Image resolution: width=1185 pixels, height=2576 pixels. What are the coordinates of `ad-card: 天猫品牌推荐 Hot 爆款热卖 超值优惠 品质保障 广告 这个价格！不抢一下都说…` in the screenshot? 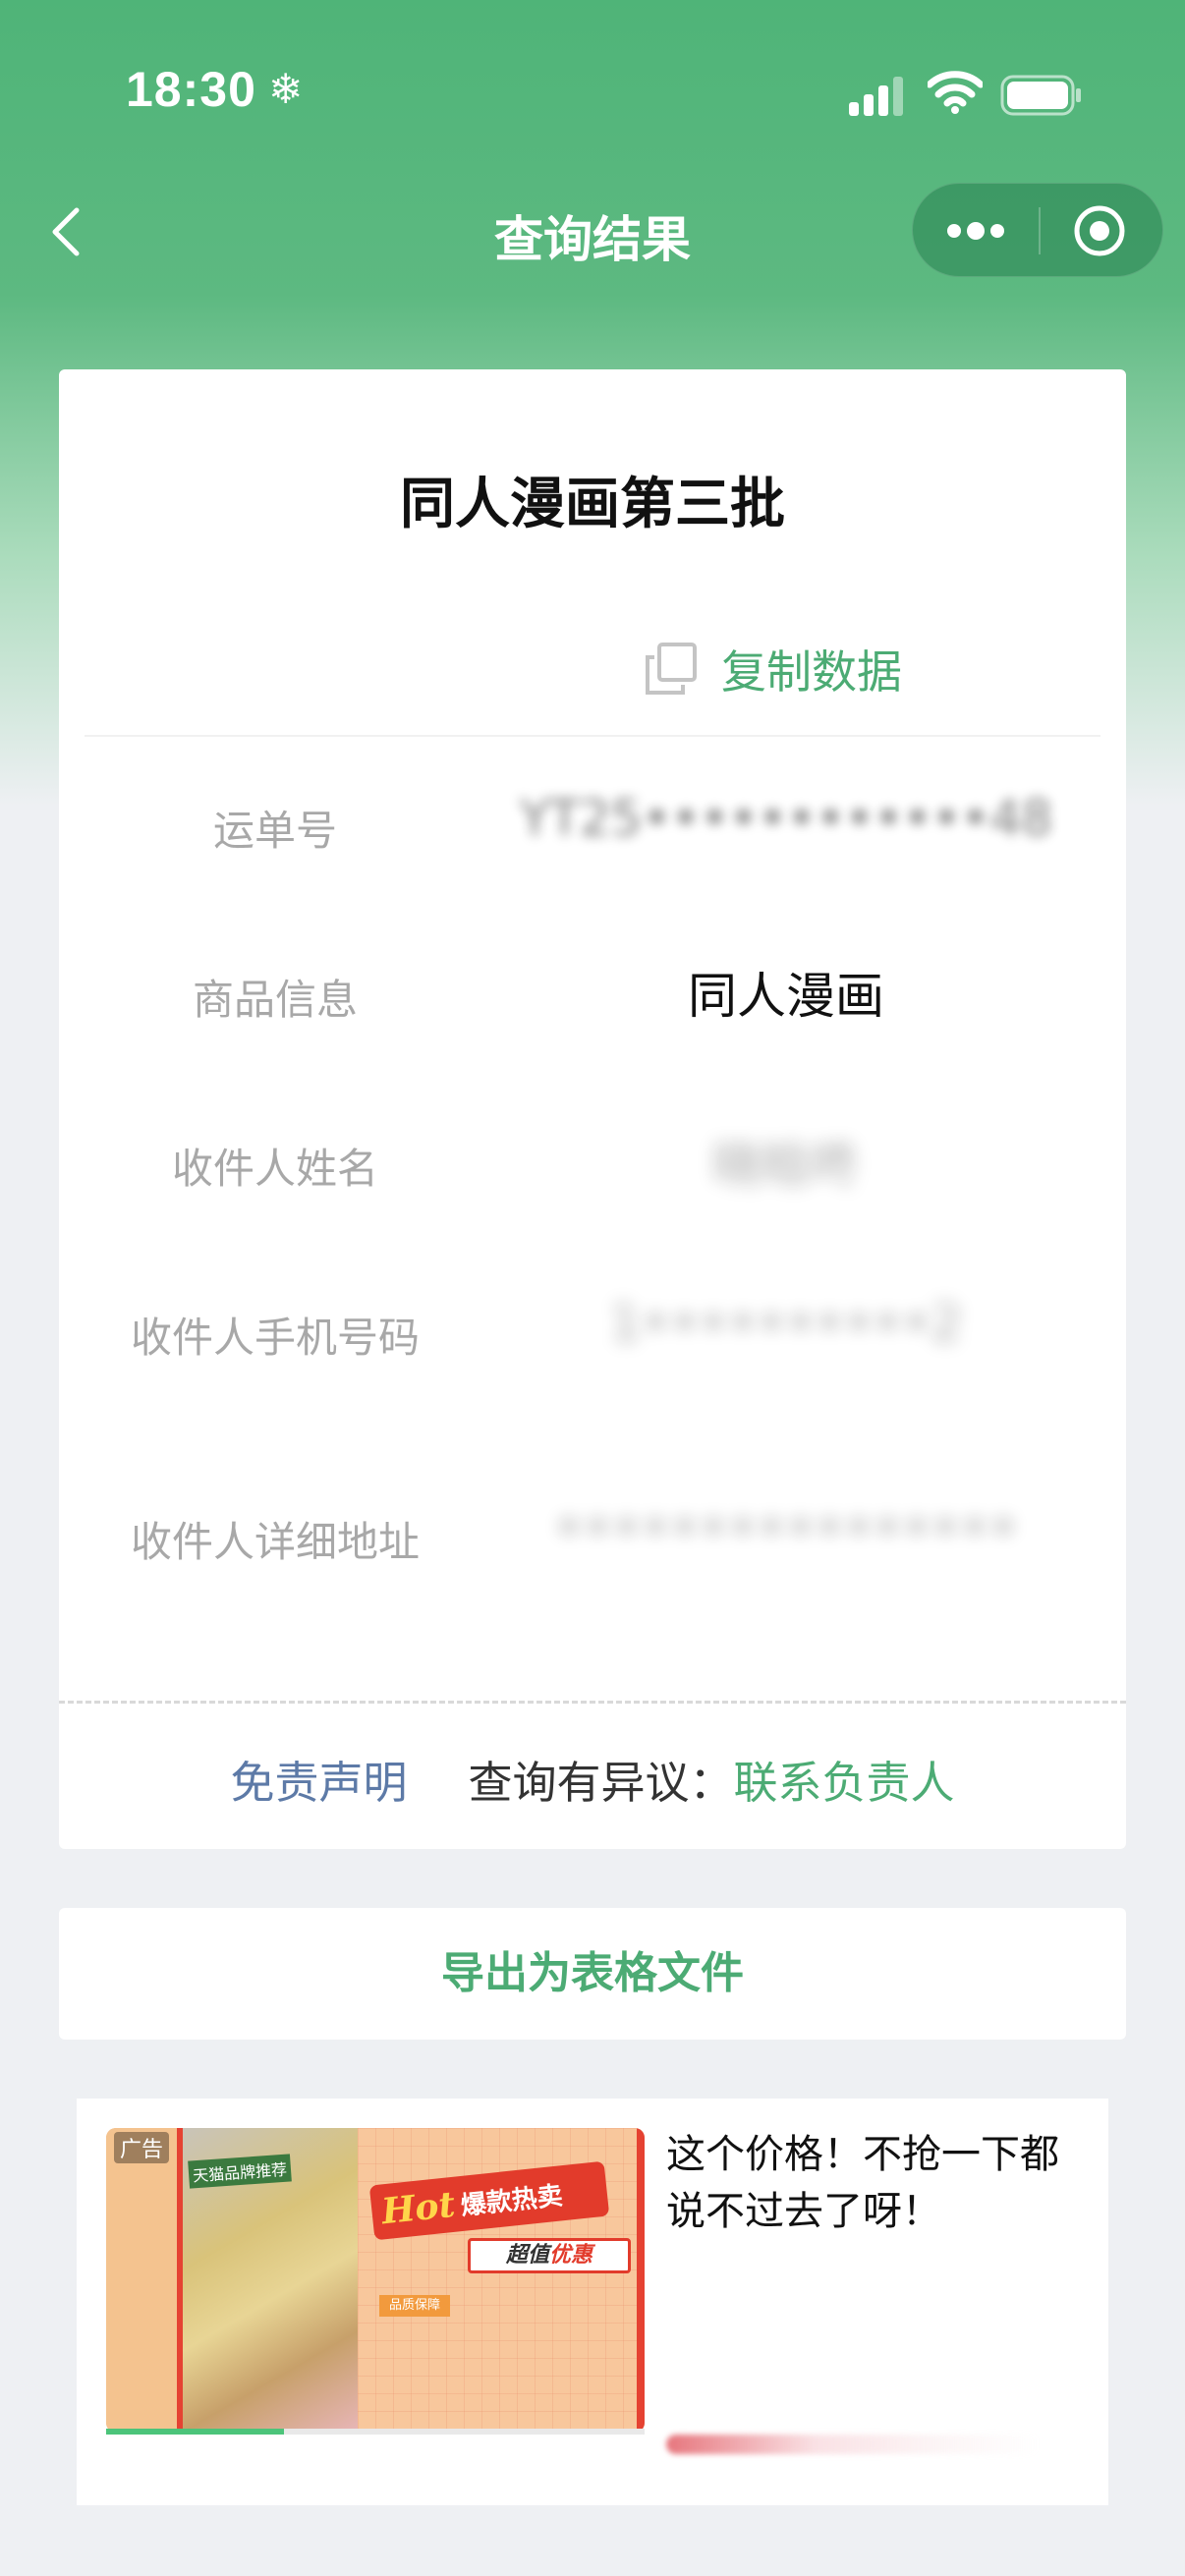 It's located at (592, 2302).